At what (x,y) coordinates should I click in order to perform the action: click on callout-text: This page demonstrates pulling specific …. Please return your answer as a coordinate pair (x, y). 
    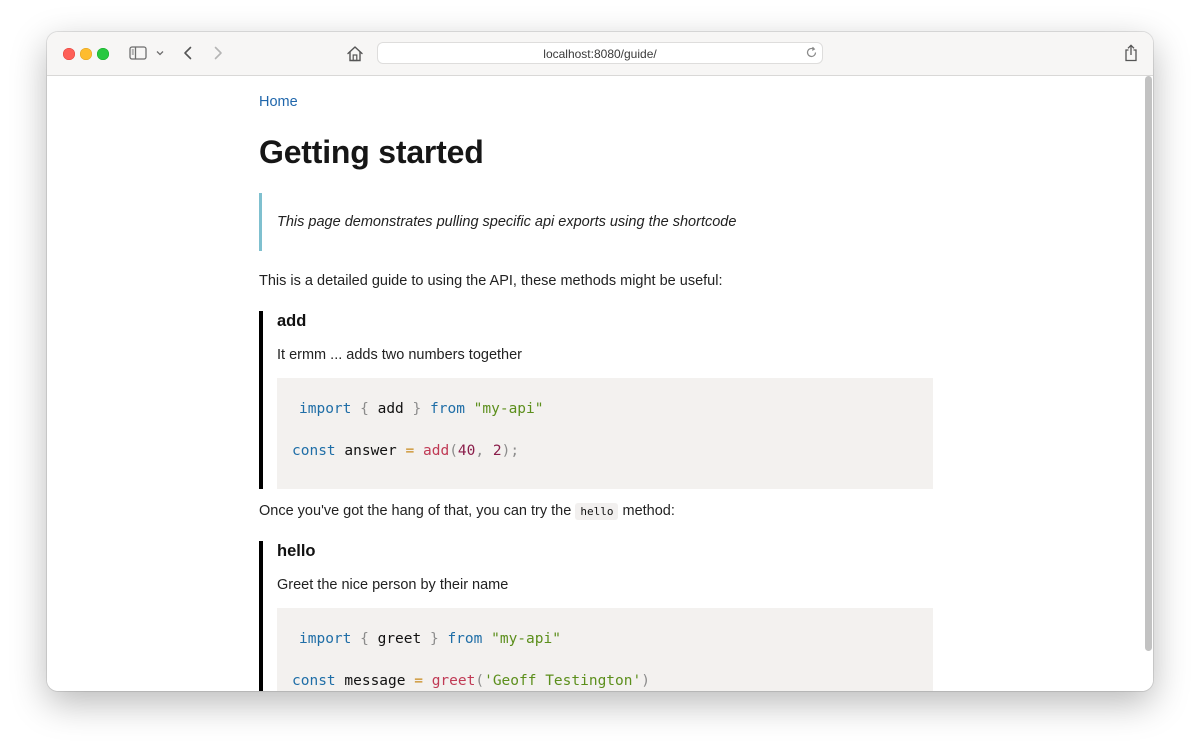
    Looking at the image, I should click on (507, 222).